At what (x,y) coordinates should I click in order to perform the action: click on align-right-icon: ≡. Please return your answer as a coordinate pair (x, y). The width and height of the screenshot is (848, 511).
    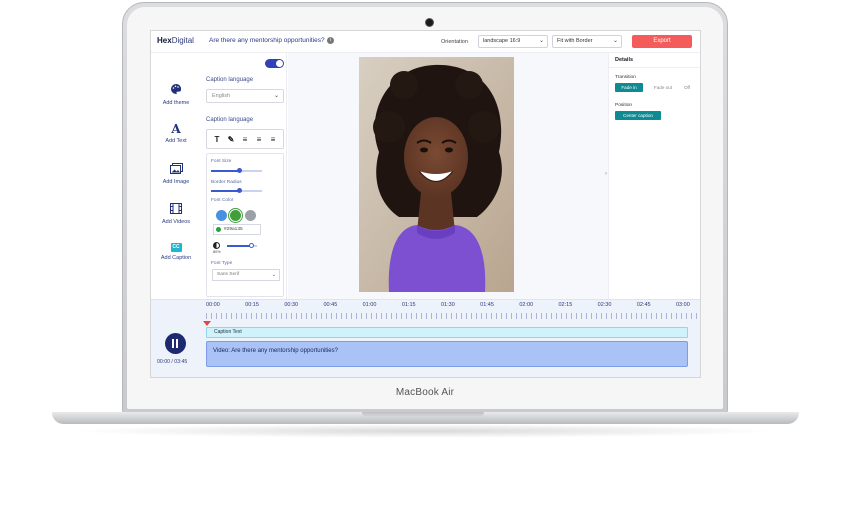
    Looking at the image, I should click on (273, 139).